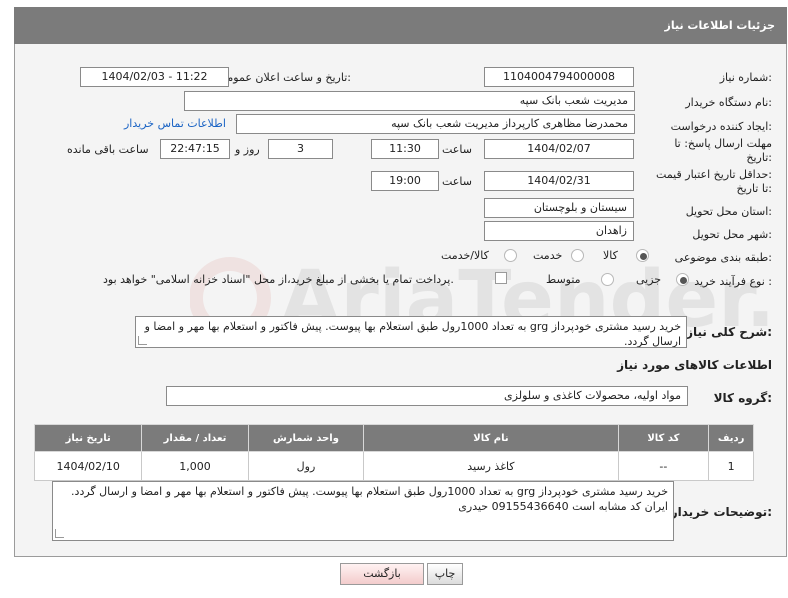 The image size is (788, 598). What do you see at coordinates (284, 77) in the screenshot?
I see `announce-datetime-label: تاریخ و ساعت اعلان عمومی:` at bounding box center [284, 77].